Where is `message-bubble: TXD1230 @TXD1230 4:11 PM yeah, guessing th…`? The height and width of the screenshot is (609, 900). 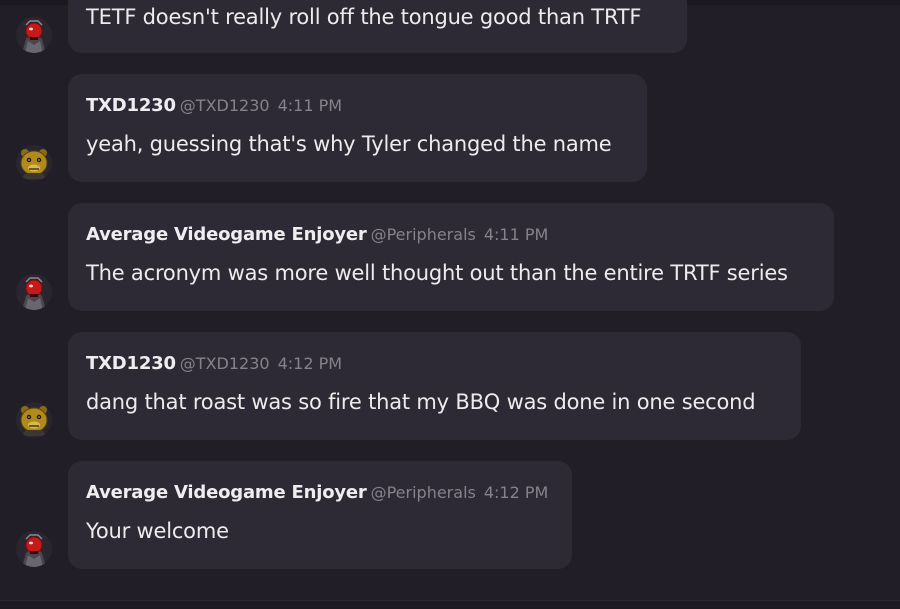 message-bubble: TXD1230 @TXD1230 4:11 PM yeah, guessing th… is located at coordinates (357, 128).